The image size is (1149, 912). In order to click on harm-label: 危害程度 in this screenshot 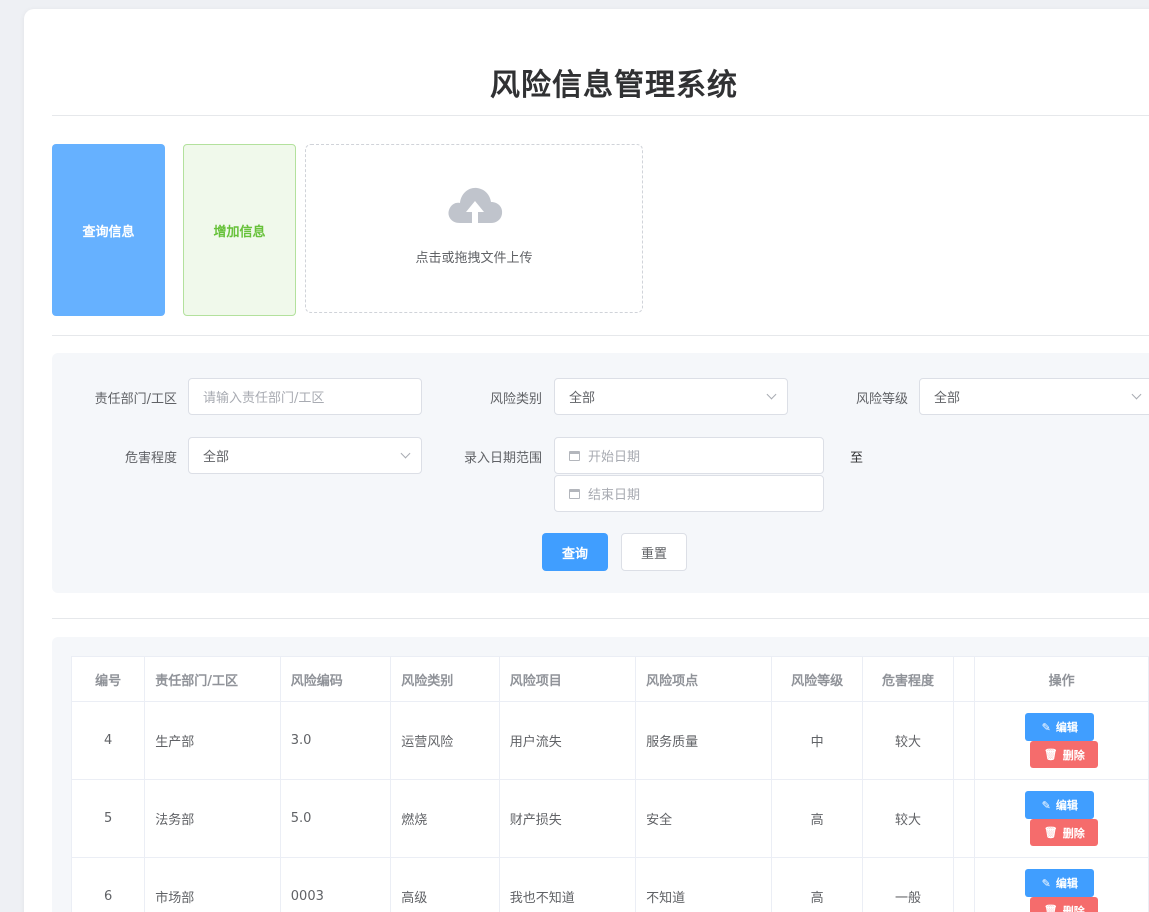, I will do `click(150, 458)`.